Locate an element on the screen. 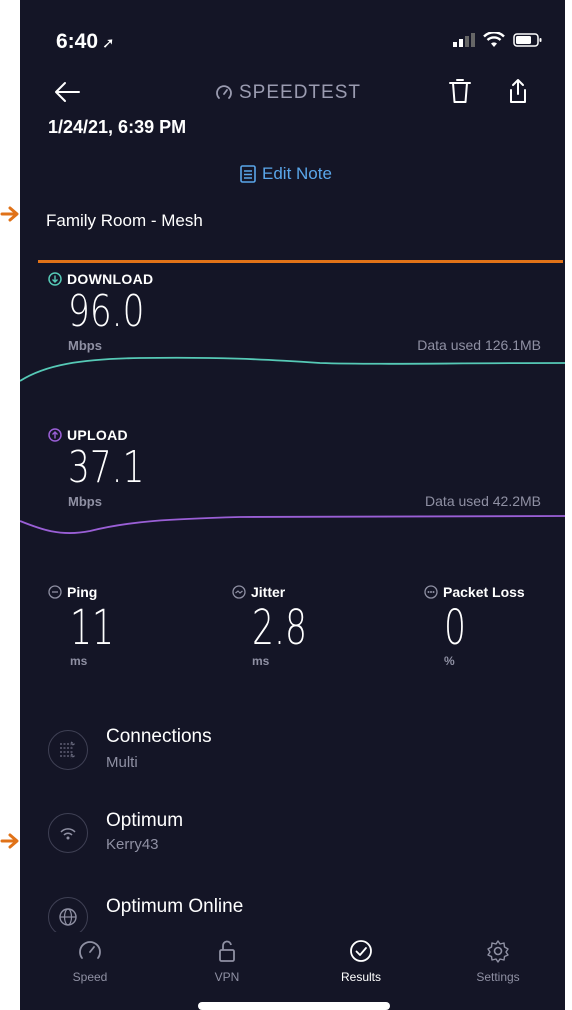 Image resolution: width=572 pixels, height=1010 pixels. connections-value: Multi is located at coordinates (122, 762).